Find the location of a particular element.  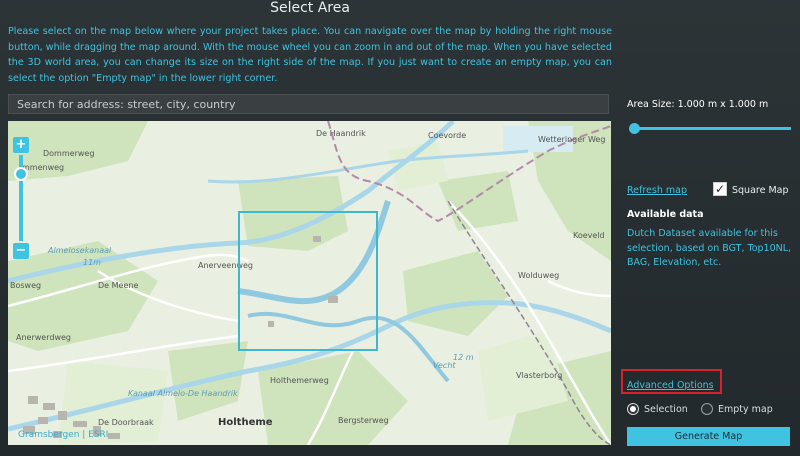

map-label: Holthemerweg is located at coordinates (299, 380).